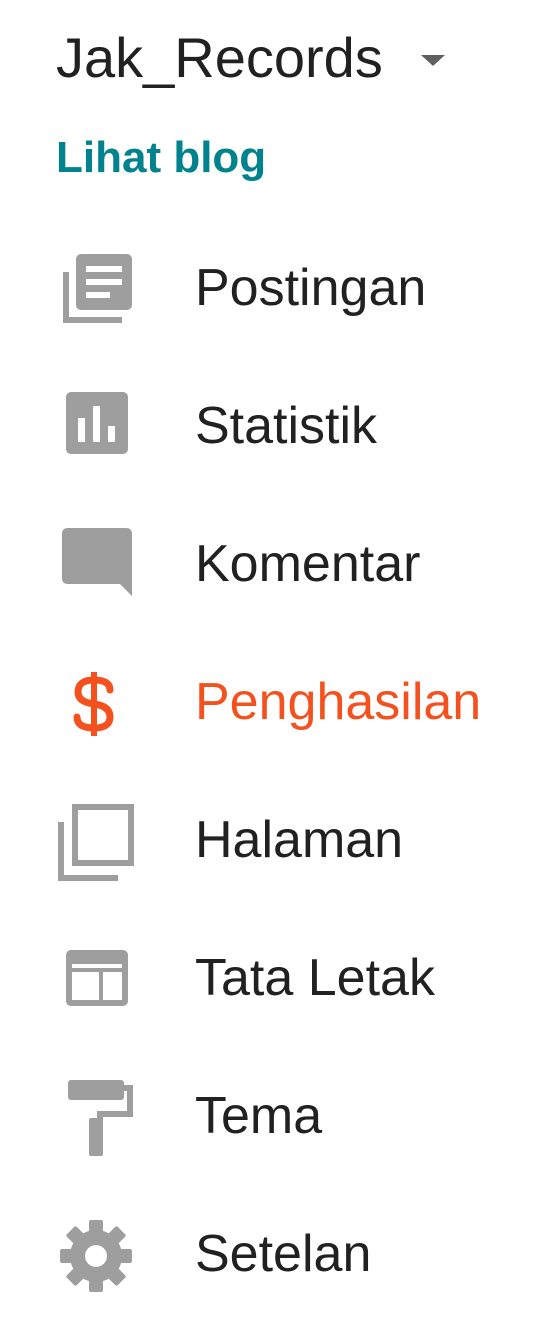  I want to click on nav-label-earnings: Penghasilan, so click(338, 702).